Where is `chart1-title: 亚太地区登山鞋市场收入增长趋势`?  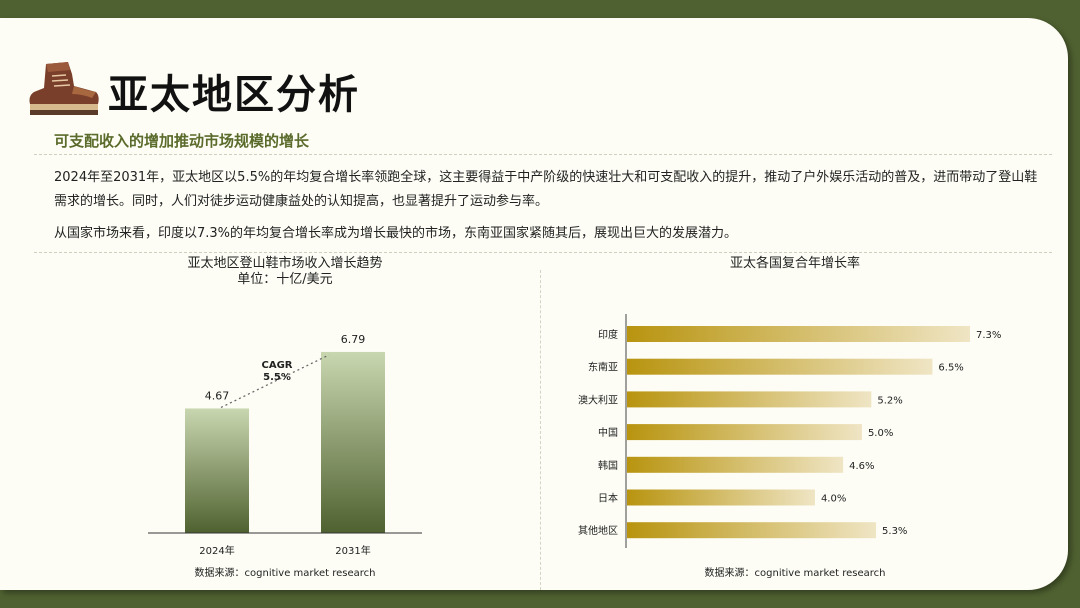 chart1-title: 亚太地区登山鞋市场收入增长趋势 is located at coordinates (285, 263).